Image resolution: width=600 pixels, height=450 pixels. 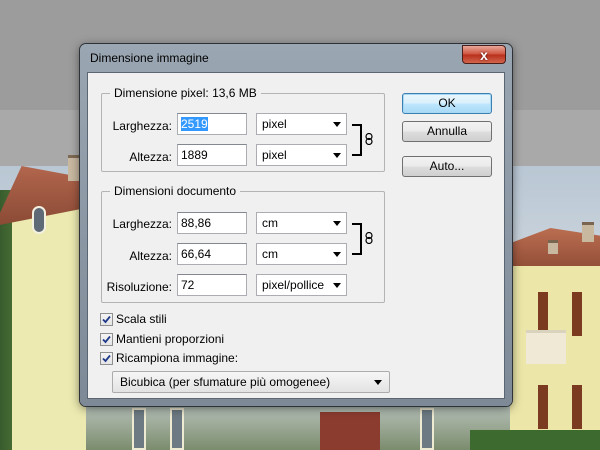 I want to click on pixel-height-value: 1889, so click(x=194, y=155).